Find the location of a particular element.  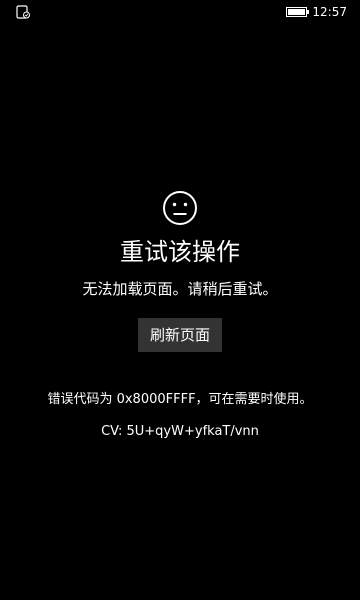

cv-text: CV: 5U+qyW+yfkaT/vnn is located at coordinates (180, 431).